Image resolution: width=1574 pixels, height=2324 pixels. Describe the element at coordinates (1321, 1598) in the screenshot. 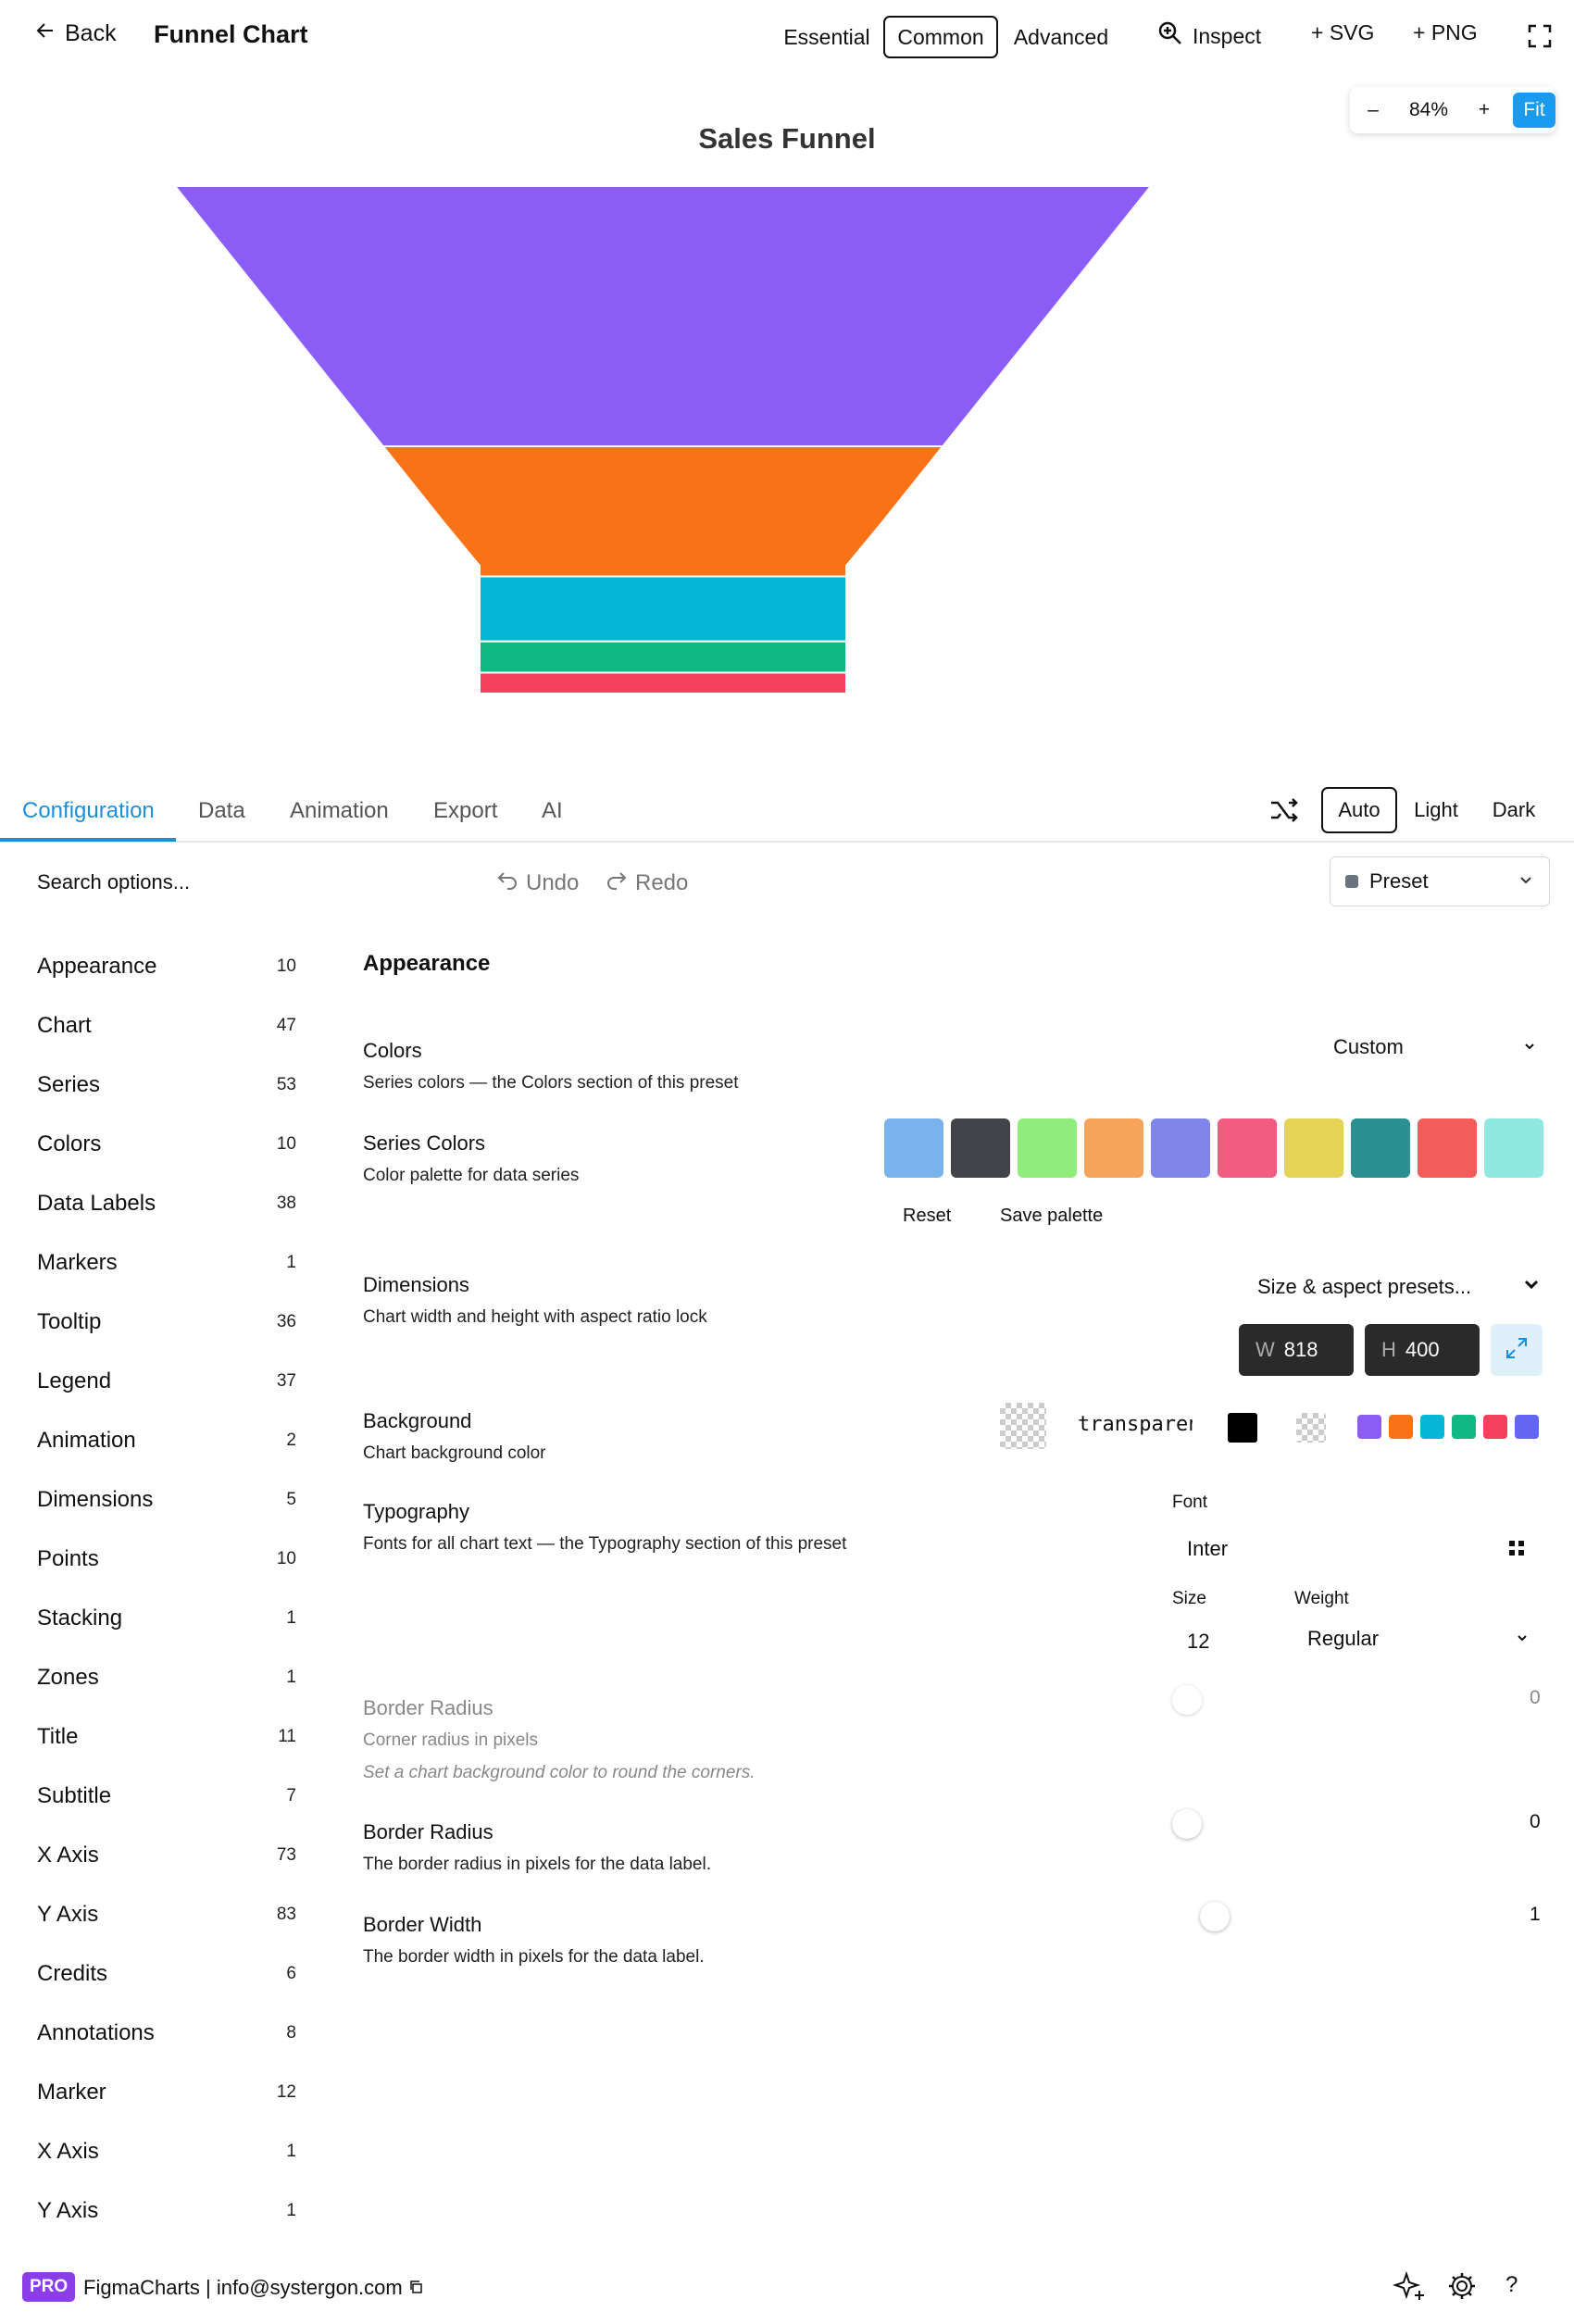

I see `weight-label: Weight` at that location.